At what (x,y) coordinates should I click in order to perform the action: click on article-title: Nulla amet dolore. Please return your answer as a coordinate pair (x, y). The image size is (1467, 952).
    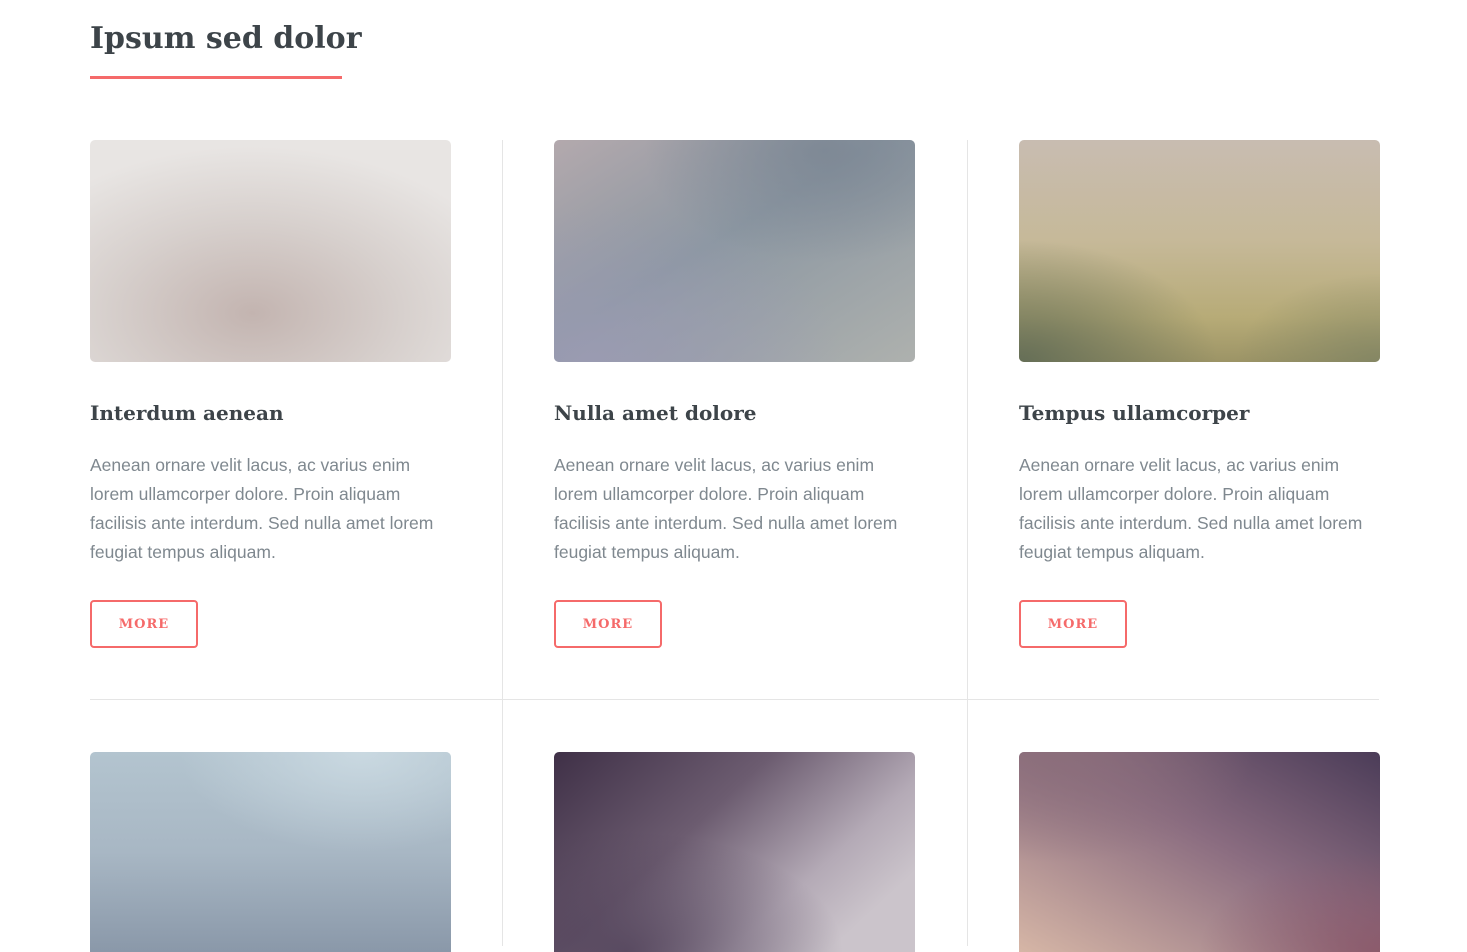
    Looking at the image, I should click on (655, 413).